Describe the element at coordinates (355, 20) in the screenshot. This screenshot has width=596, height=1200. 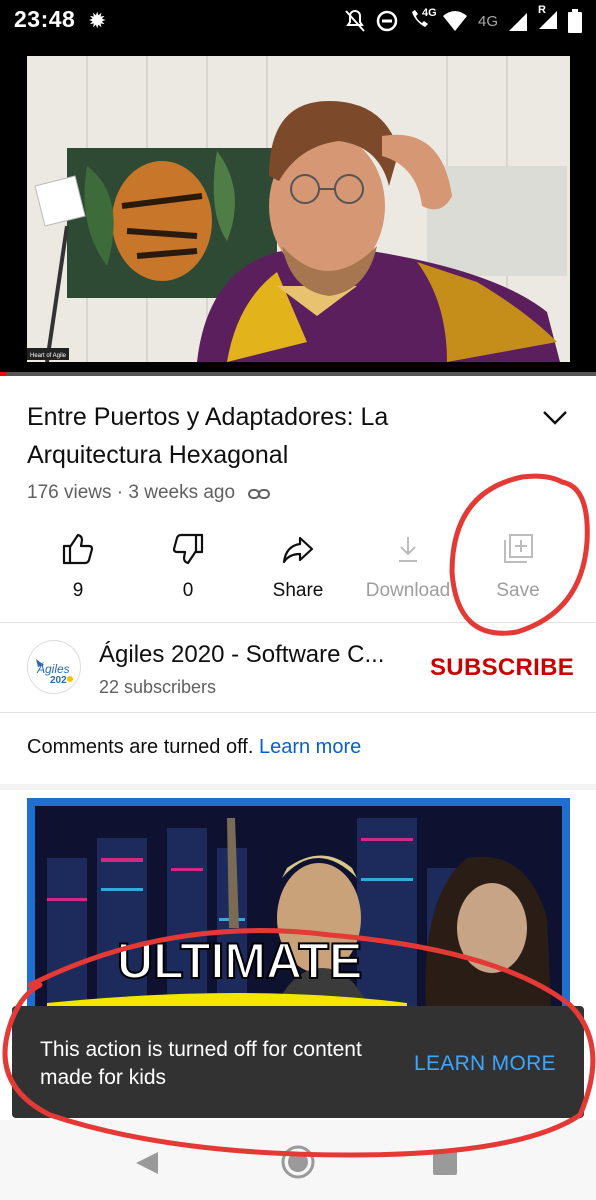
I see `notifications-off-icon` at that location.